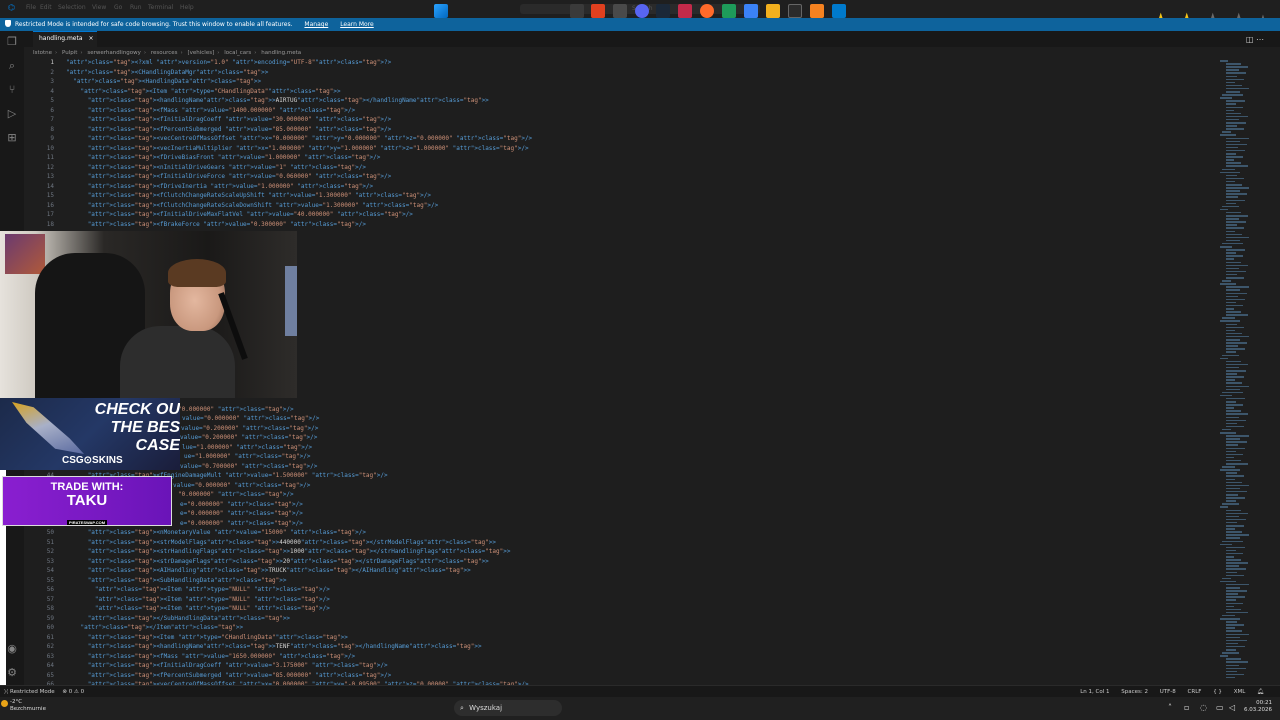  I want to click on menu-go: Go, so click(118, 7).